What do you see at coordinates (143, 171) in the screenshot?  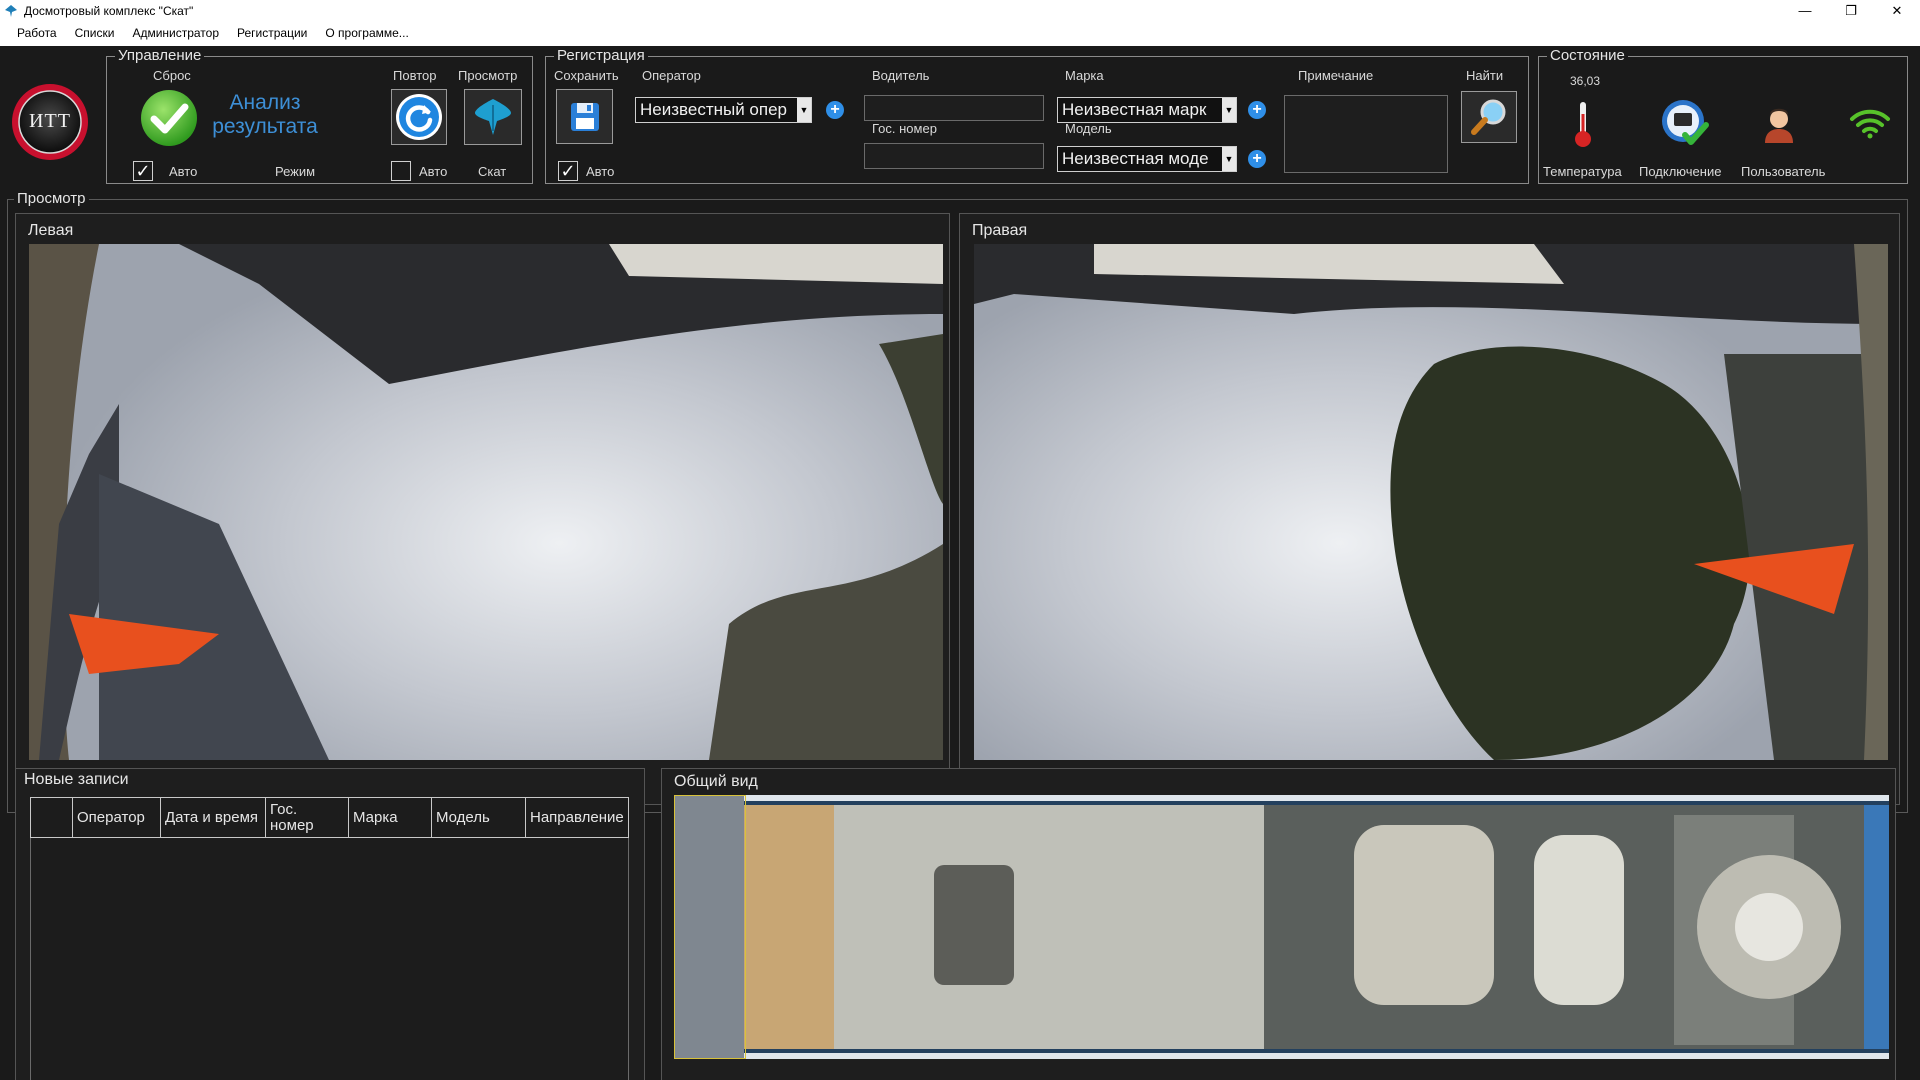 I see `auto1-checkbox: ✓` at bounding box center [143, 171].